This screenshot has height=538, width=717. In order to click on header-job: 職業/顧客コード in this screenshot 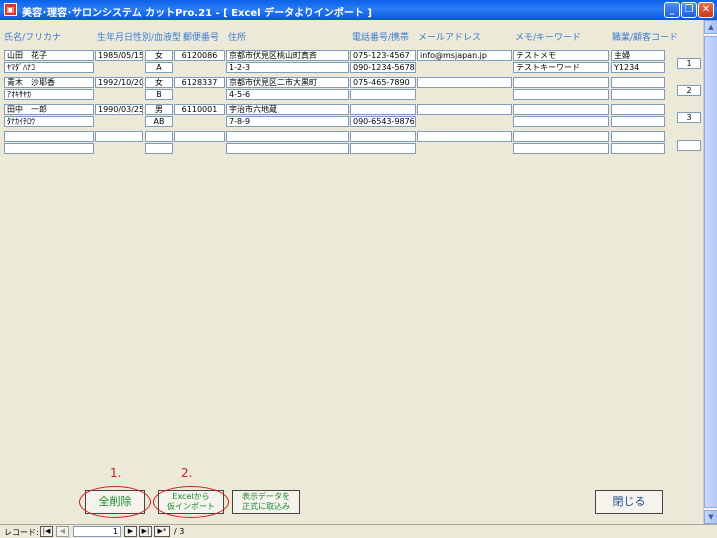, I will do `click(645, 38)`.